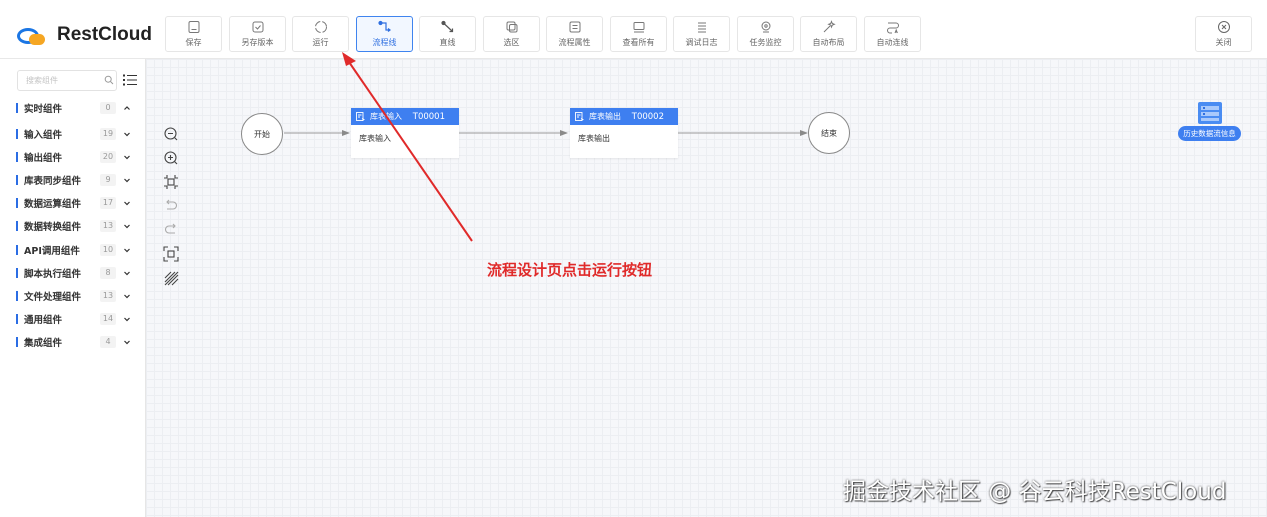 The image size is (1267, 517). What do you see at coordinates (53, 297) in the screenshot?
I see `category-label: 文件处理组件` at bounding box center [53, 297].